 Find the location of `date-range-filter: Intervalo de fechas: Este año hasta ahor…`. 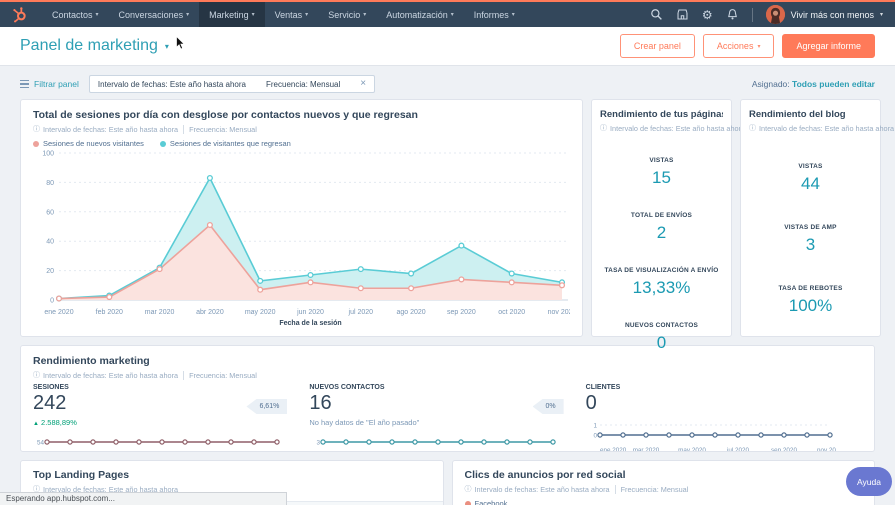

date-range-filter: Intervalo de fechas: Este año hasta ahor… is located at coordinates (171, 84).